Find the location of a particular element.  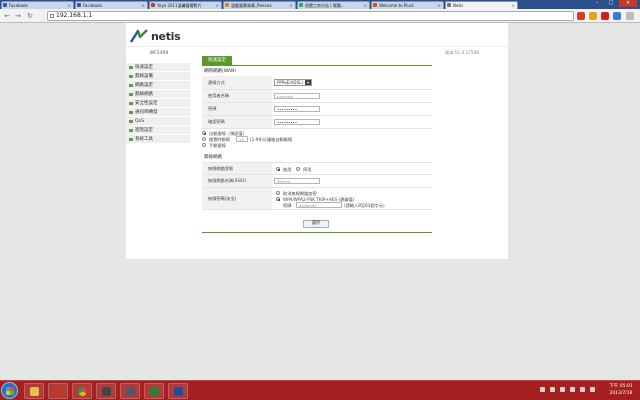

idle-disconnect-radio is located at coordinates (204, 139).